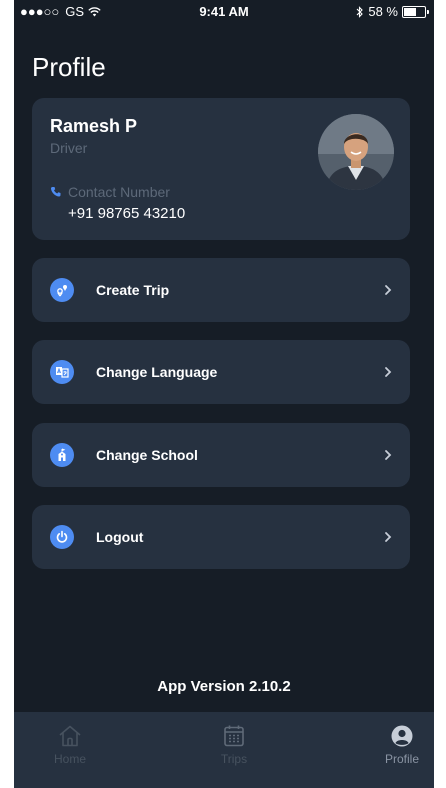 This screenshot has height=788, width=446. Describe the element at coordinates (234, 759) in the screenshot. I see `tab-trips-label: Trips` at that location.